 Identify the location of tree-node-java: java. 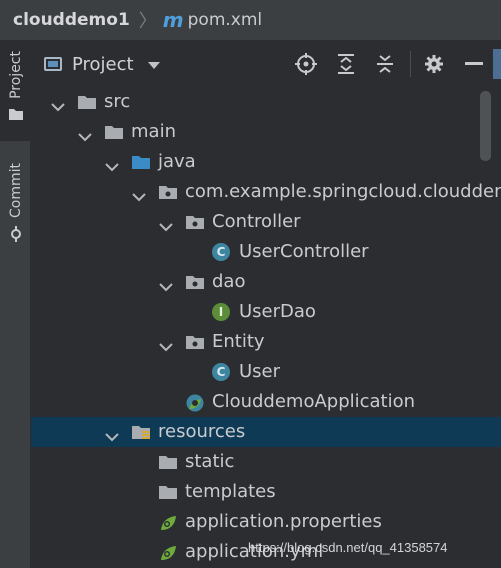
(266, 162).